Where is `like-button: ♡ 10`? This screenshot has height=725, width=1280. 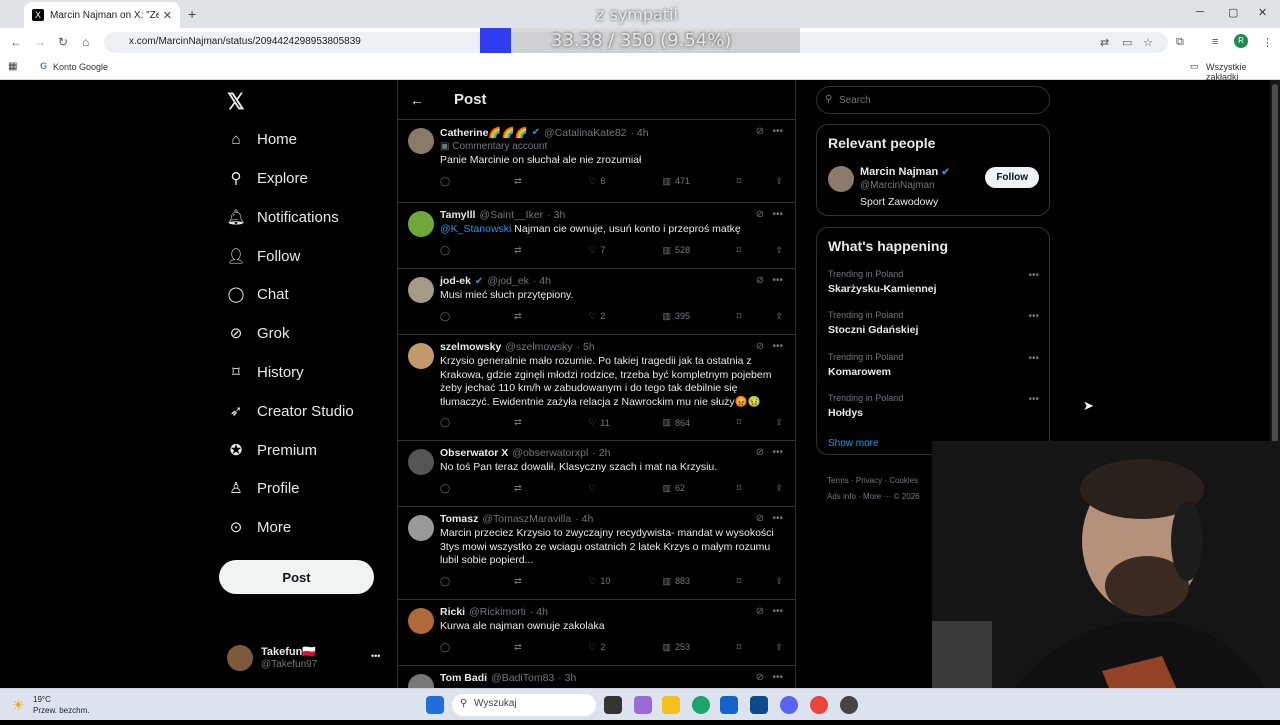 like-button: ♡ 10 is located at coordinates (608, 581).